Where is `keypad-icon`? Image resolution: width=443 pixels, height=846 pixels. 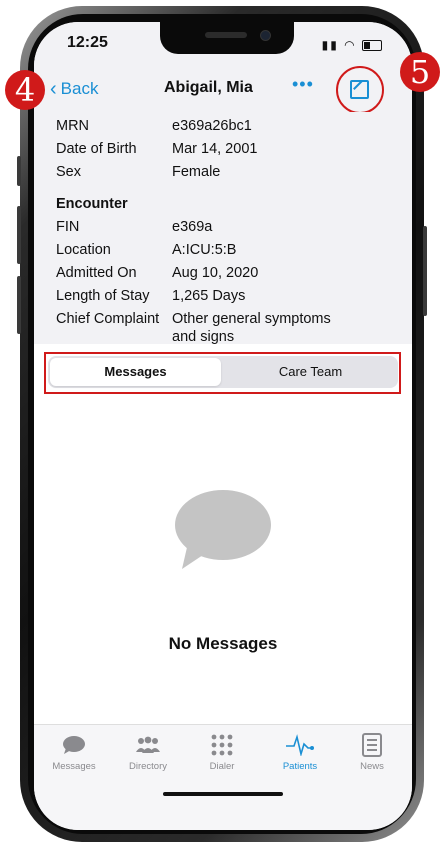 keypad-icon is located at coordinates (222, 745).